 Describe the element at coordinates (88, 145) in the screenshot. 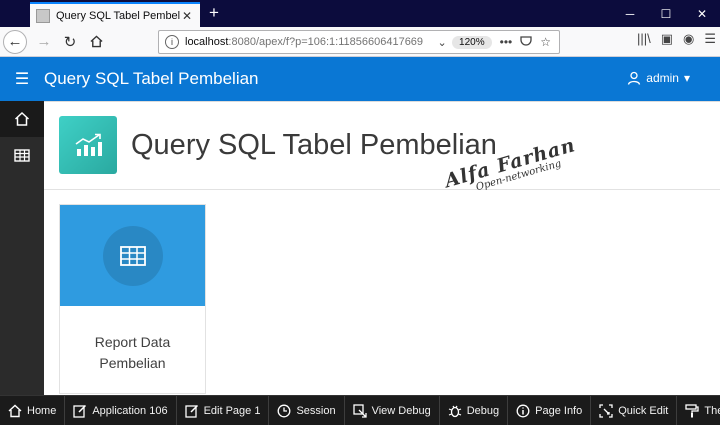

I see `chart-icon` at that location.